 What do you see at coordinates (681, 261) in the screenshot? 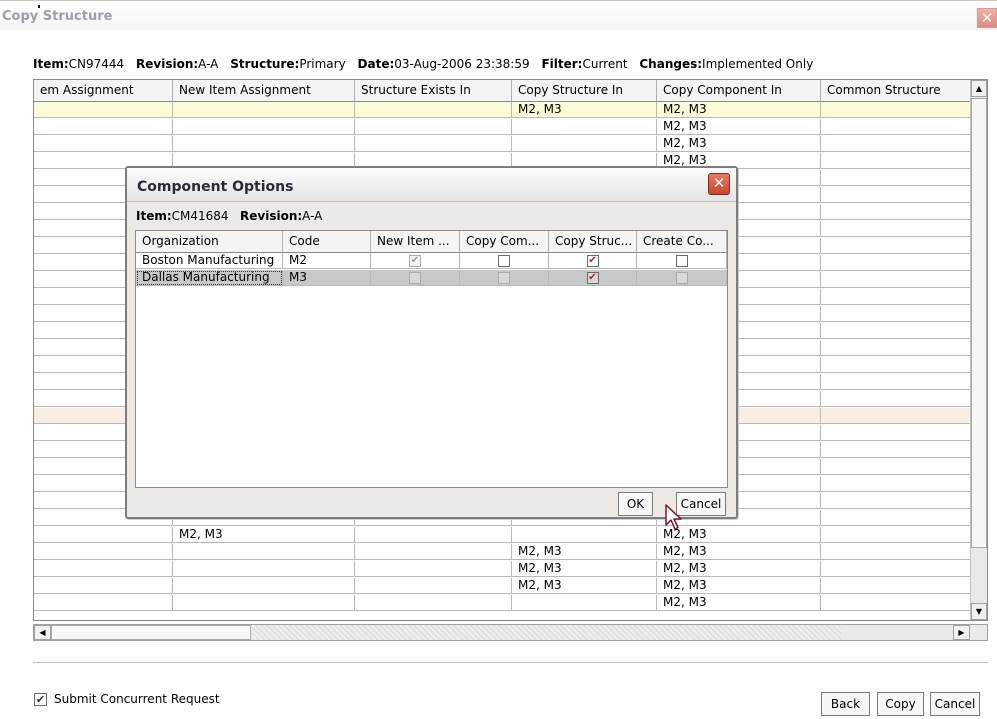
I see `create-common-checkbox` at bounding box center [681, 261].